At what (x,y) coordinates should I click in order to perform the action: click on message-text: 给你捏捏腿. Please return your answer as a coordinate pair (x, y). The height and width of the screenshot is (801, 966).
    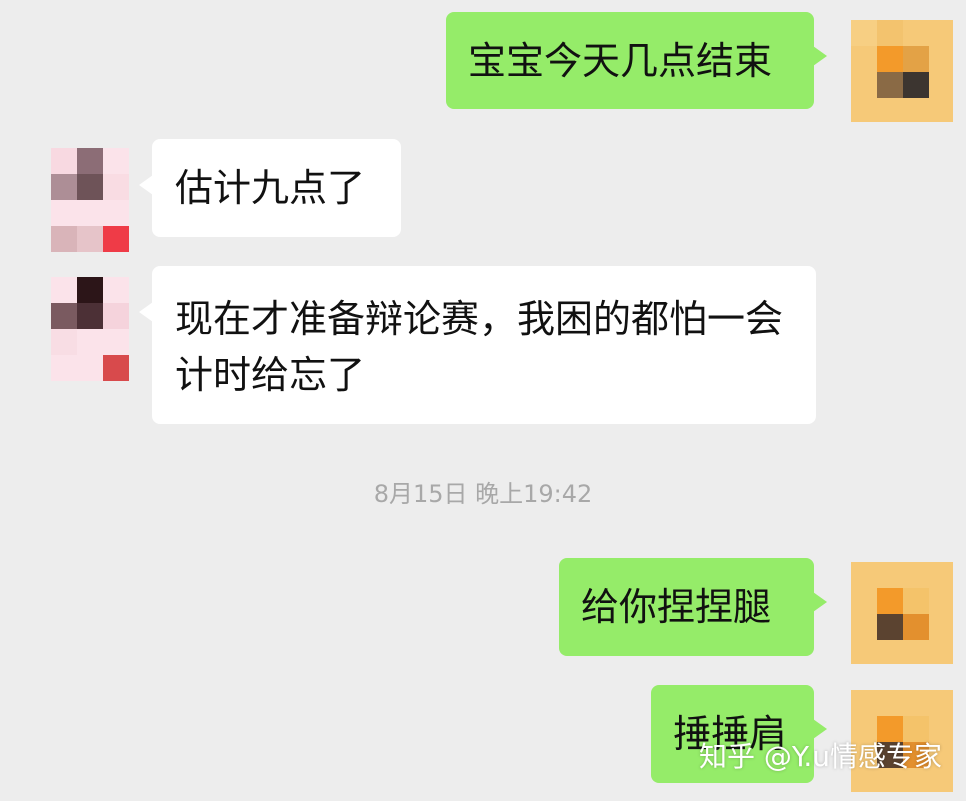
    Looking at the image, I should click on (676, 607).